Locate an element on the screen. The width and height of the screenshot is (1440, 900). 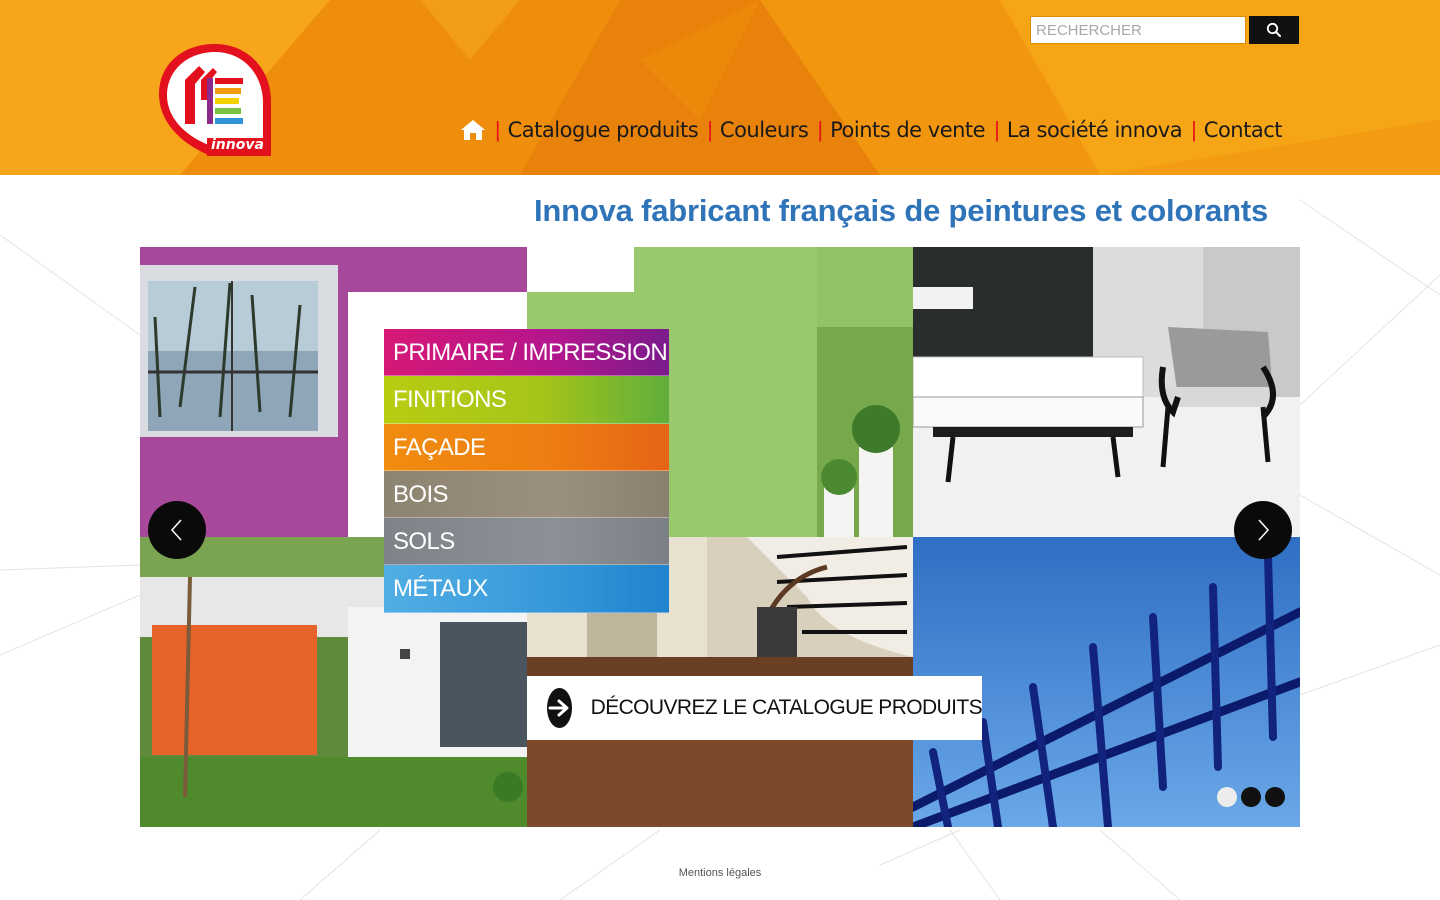
category-metaux: MÉTAUX is located at coordinates (526, 589).